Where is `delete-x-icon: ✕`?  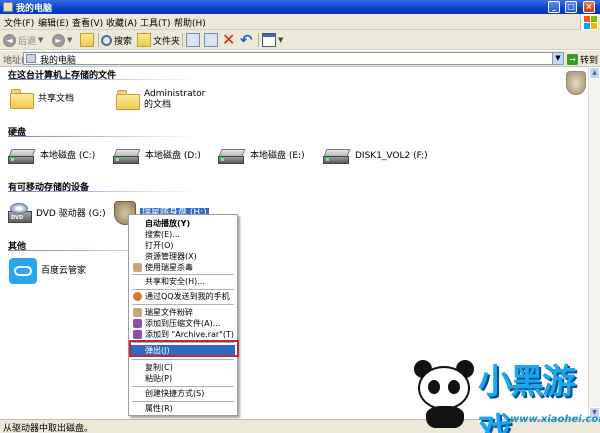 delete-x-icon: ✕ is located at coordinates (229, 39).